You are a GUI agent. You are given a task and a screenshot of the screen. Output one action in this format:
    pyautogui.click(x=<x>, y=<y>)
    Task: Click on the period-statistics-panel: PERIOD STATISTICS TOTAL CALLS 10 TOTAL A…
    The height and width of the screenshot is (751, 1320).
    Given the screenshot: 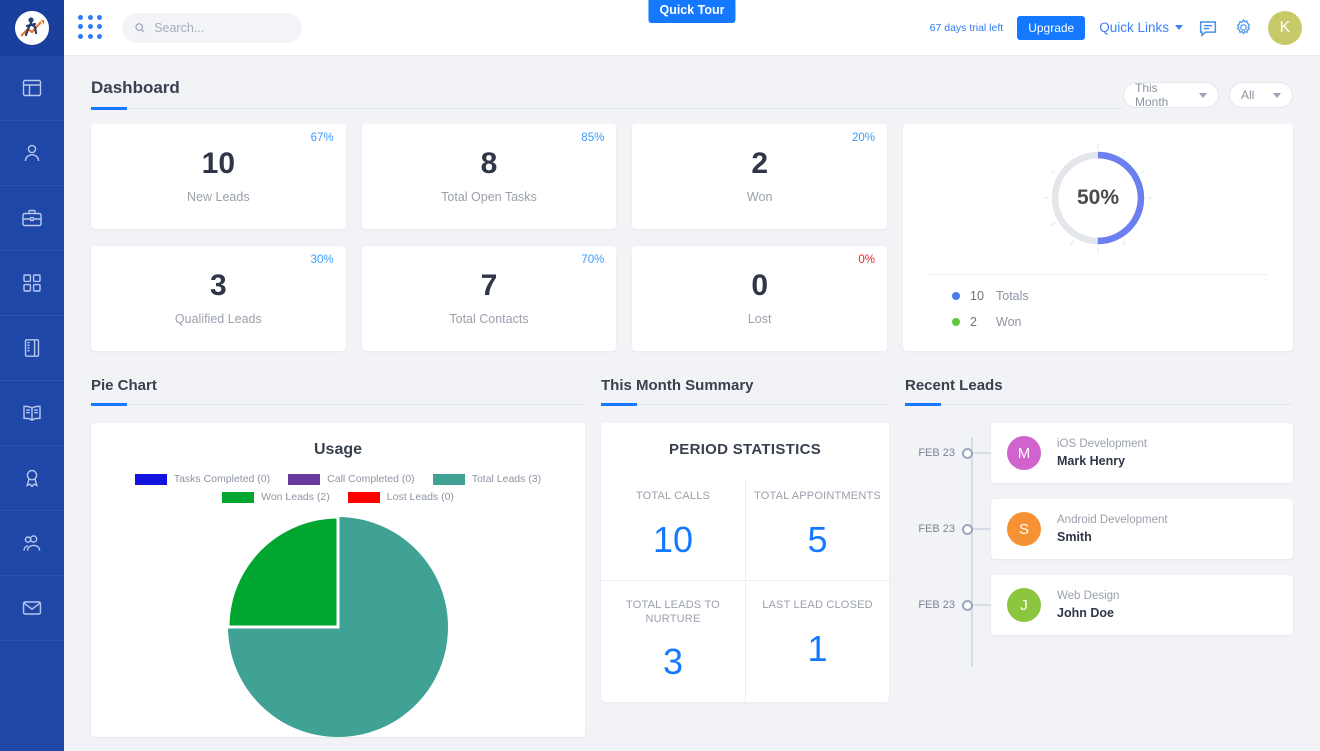 What is the action you would take?
    pyautogui.click(x=745, y=563)
    